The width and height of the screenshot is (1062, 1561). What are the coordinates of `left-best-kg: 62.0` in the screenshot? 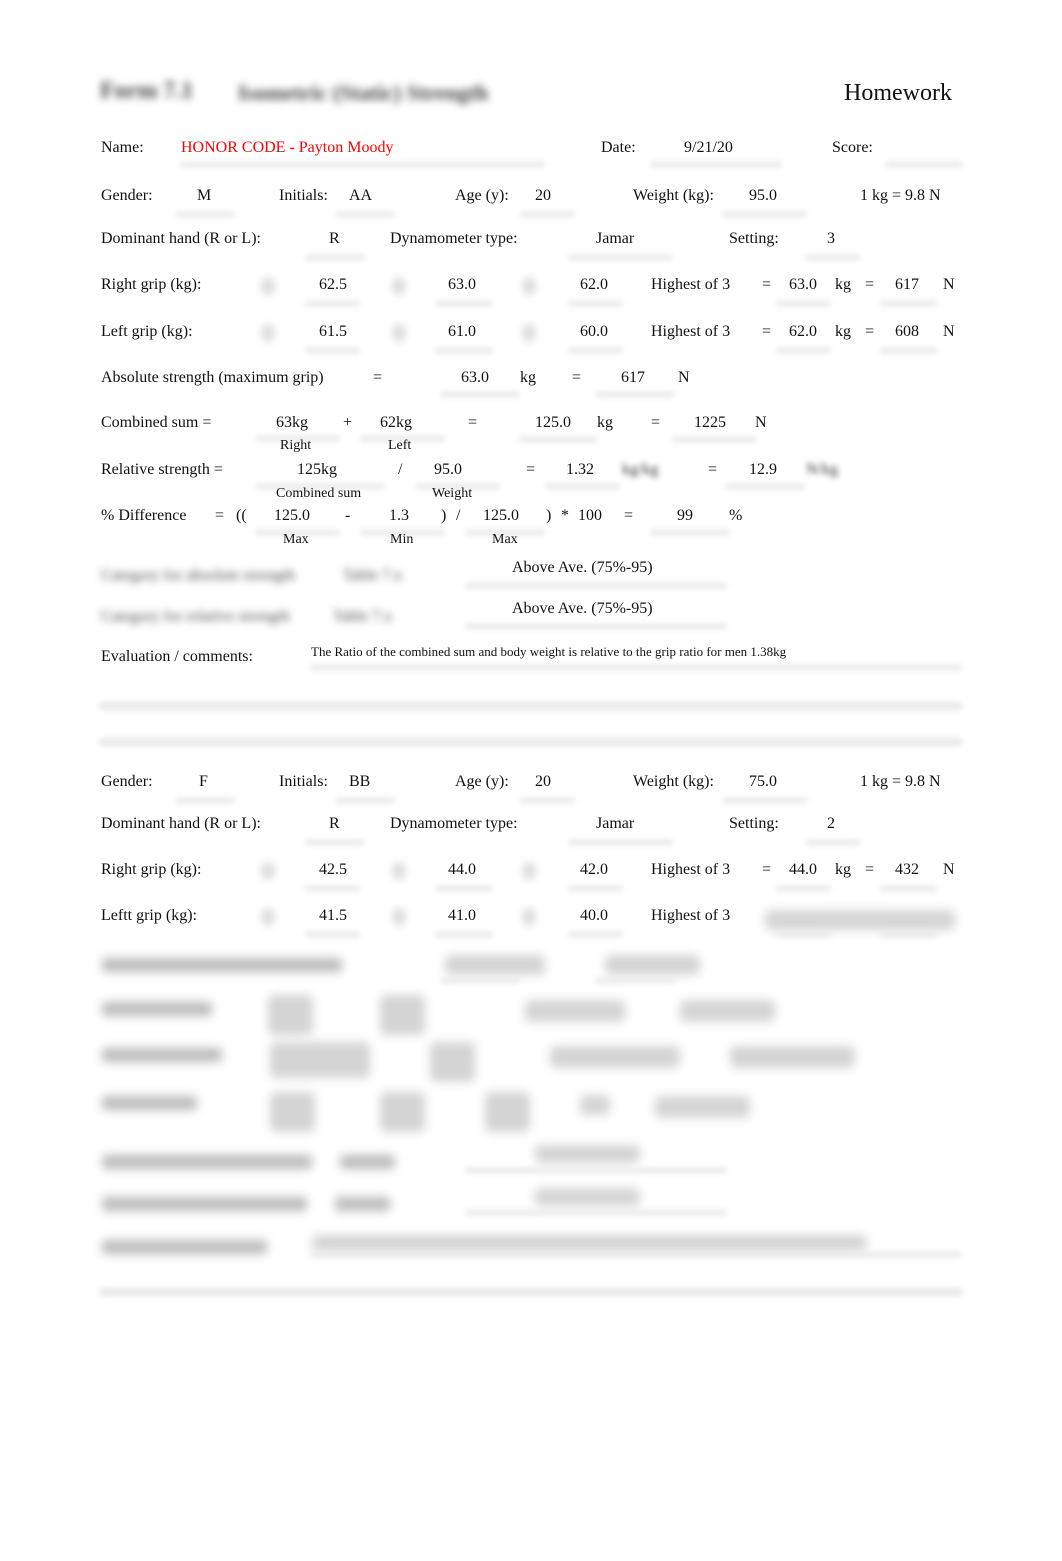 It's located at (803, 332).